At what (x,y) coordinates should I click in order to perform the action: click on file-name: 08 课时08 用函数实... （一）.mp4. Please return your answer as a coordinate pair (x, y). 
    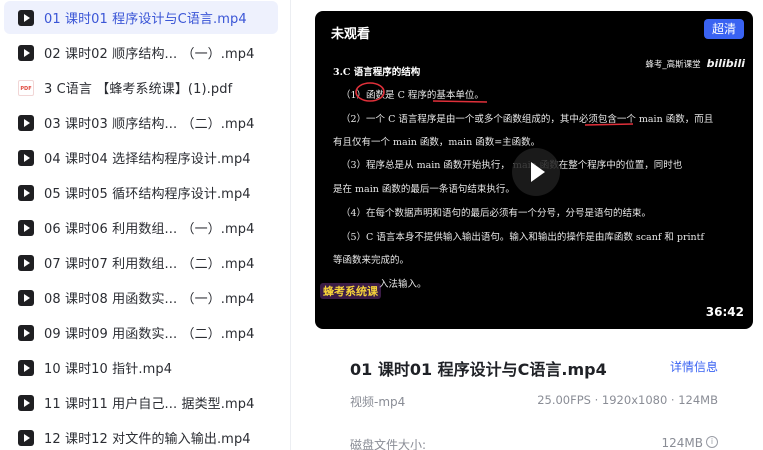
    Looking at the image, I should click on (149, 299).